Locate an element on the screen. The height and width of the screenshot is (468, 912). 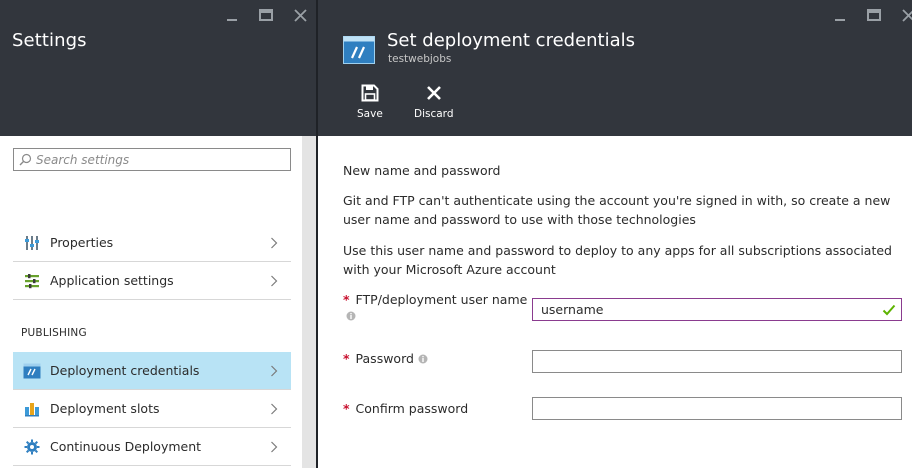
credentials-window-controls is located at coordinates (864, 15).